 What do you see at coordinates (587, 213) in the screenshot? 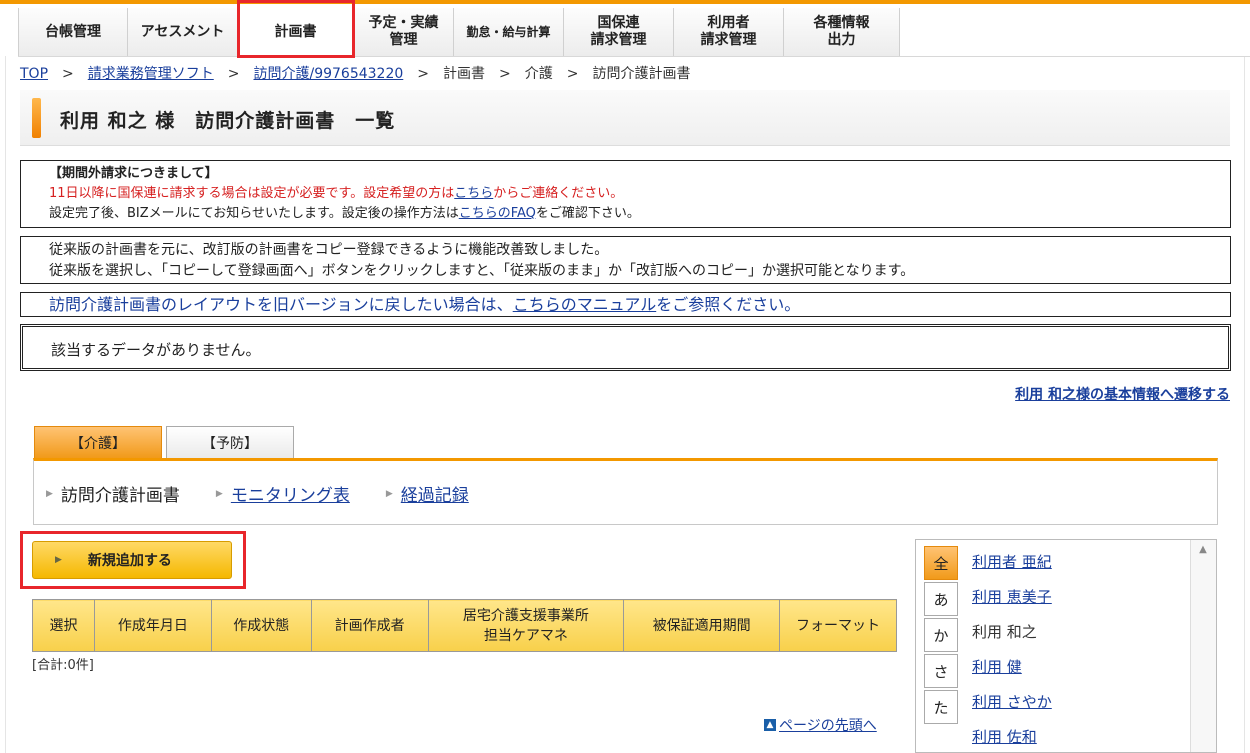
I see `notice-text: をご確認下さい。` at bounding box center [587, 213].